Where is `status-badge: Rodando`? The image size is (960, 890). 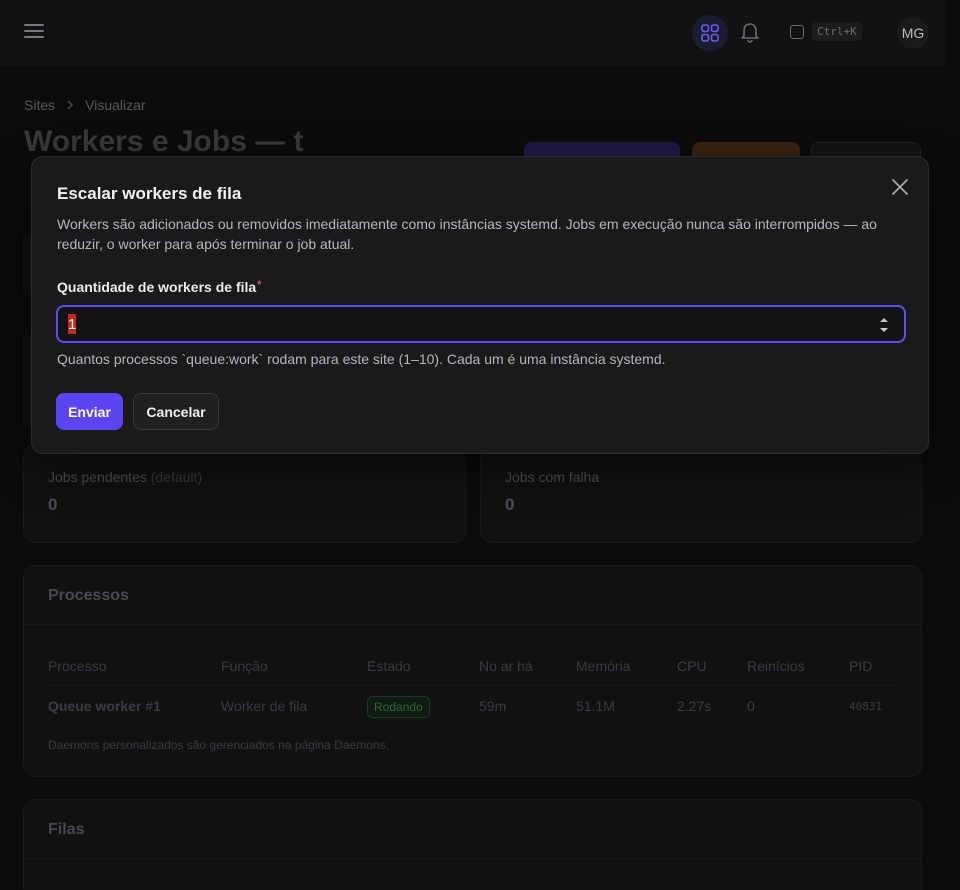
status-badge: Rodando is located at coordinates (398, 707).